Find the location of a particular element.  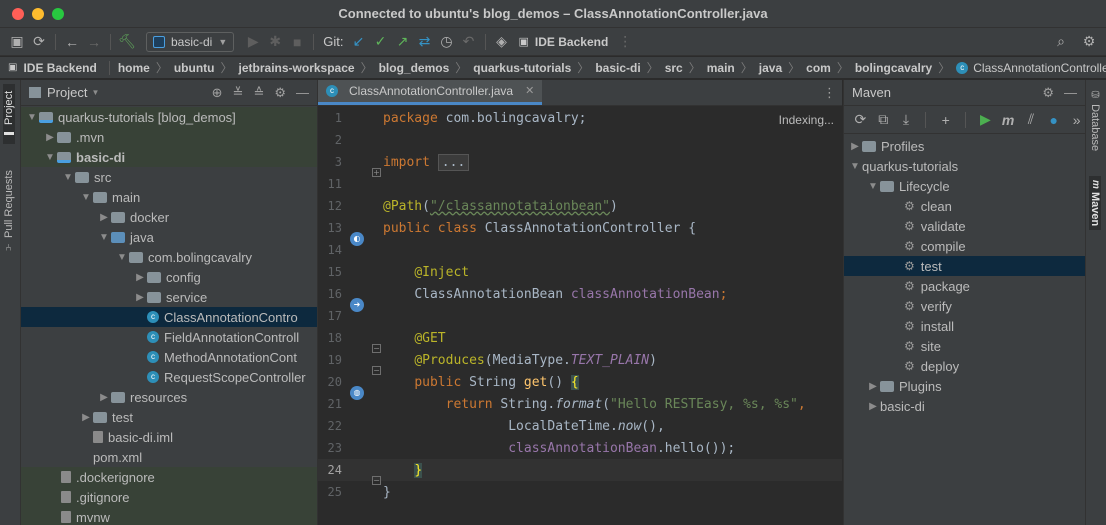

tree-item: ▼ java is located at coordinates (169, 237).